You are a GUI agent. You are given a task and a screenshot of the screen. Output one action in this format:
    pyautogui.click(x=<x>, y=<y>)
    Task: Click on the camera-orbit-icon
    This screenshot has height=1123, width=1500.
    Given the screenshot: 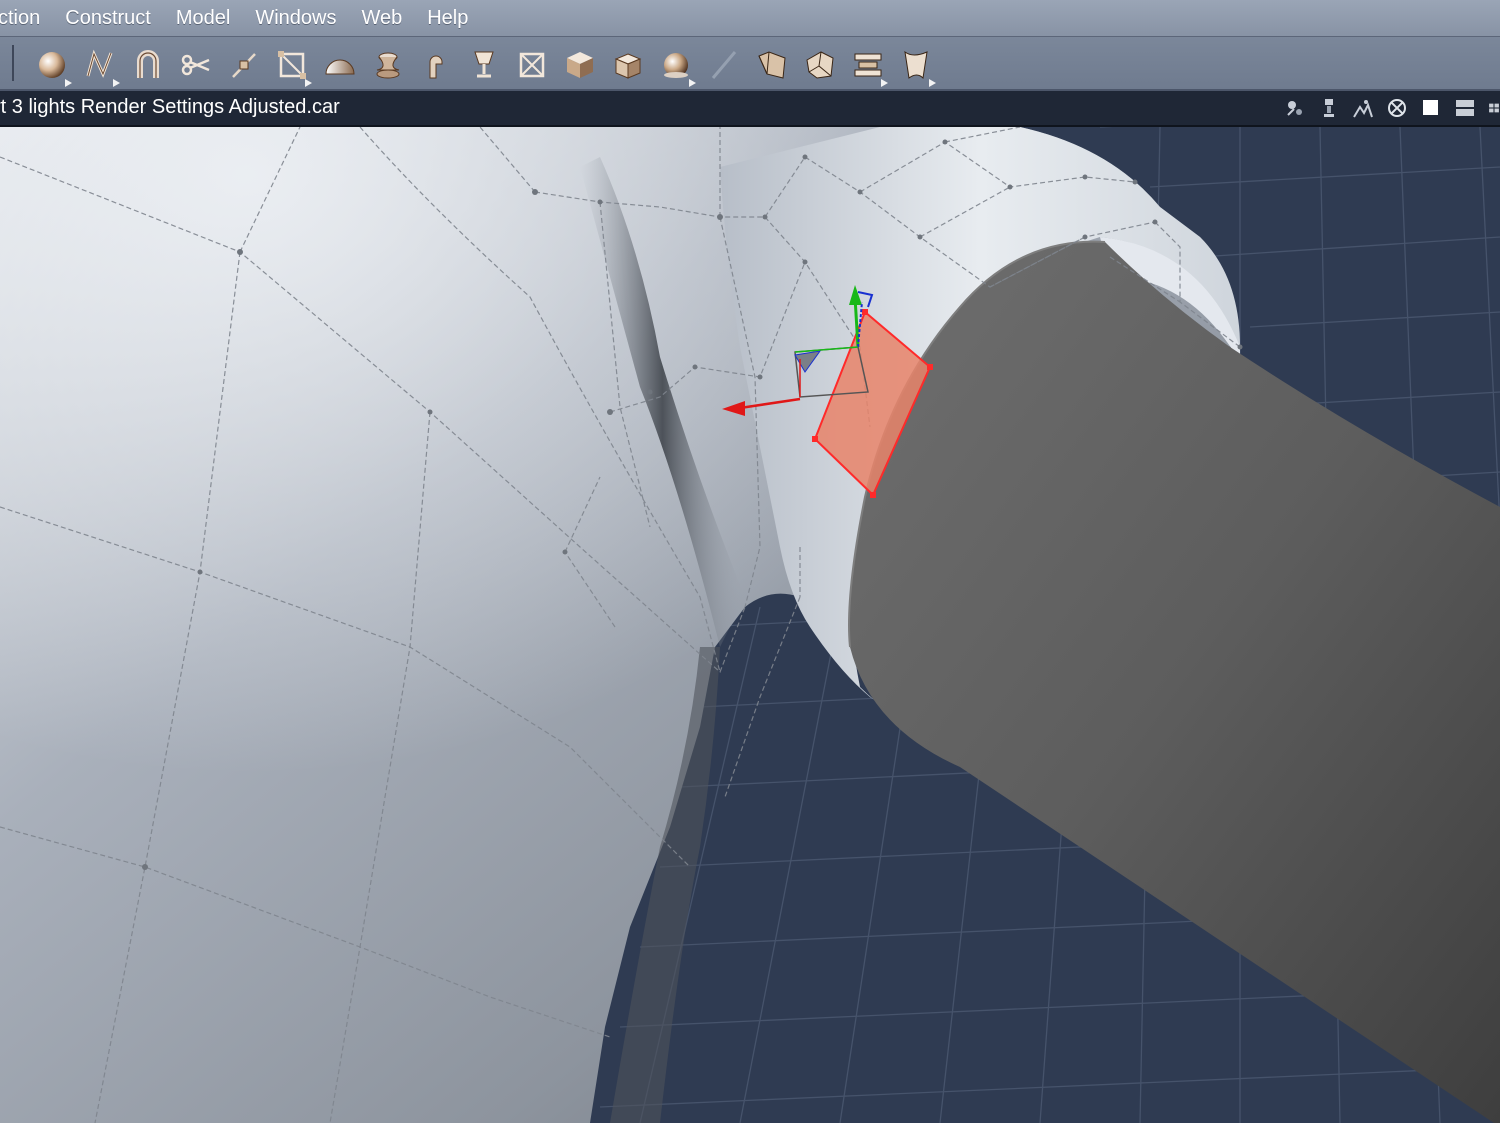 What is the action you would take?
    pyautogui.click(x=1294, y=108)
    